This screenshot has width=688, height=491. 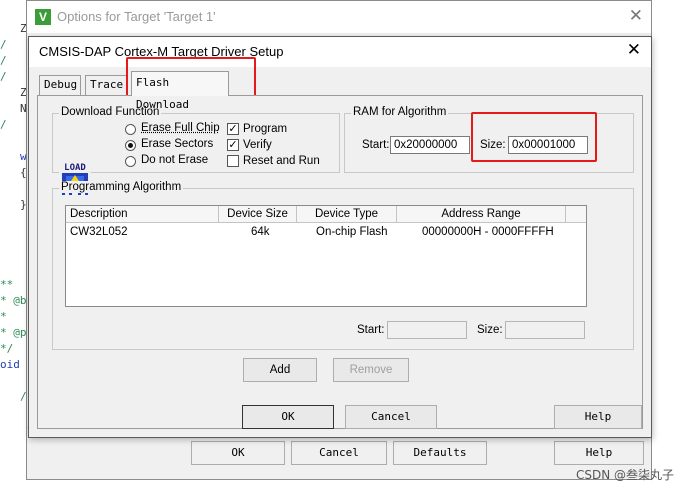 What do you see at coordinates (488, 232) in the screenshot?
I see `cell-address-range: 00000000H - 0000FFFFH` at bounding box center [488, 232].